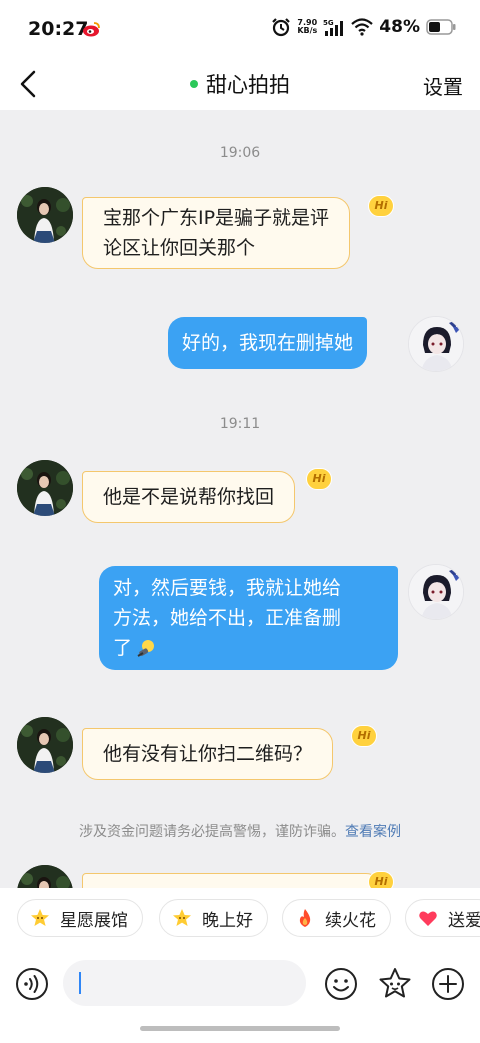 The height and width of the screenshot is (1043, 480). I want to click on net-speed: 7.90 KB/s, so click(307, 26).